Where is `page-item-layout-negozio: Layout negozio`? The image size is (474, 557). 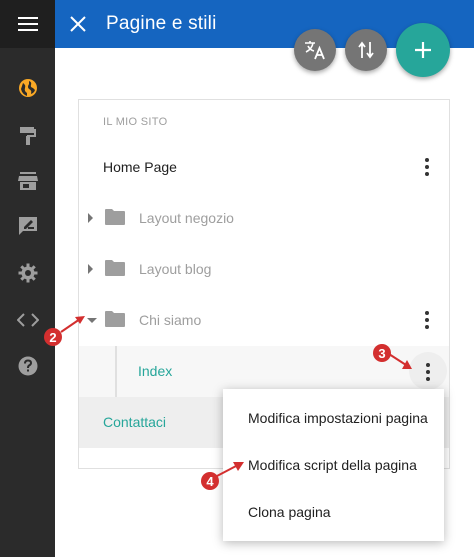 page-item-layout-negozio: Layout negozio is located at coordinates (264, 218).